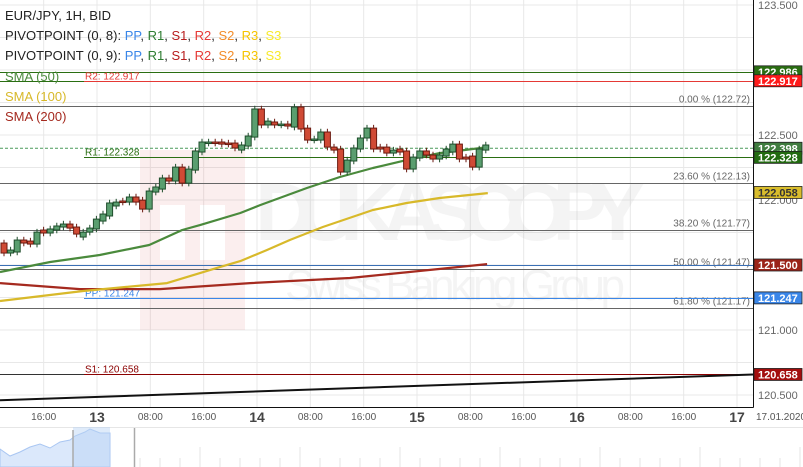 This screenshot has width=803, height=467. I want to click on navigator-ticks, so click(470, 457).